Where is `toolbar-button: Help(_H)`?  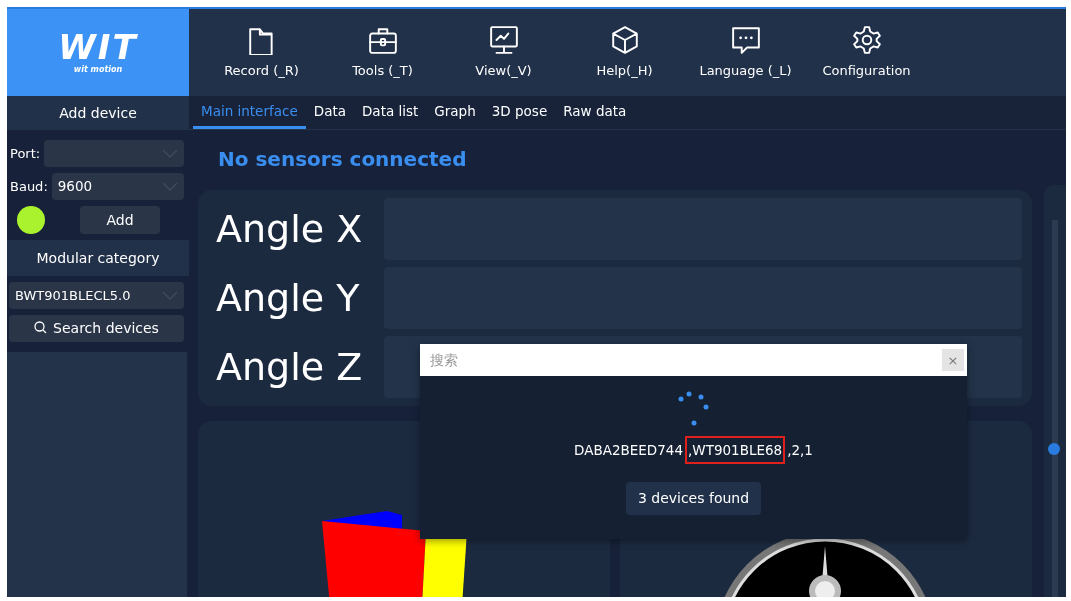 toolbar-button: Help(_H) is located at coordinates (624, 52).